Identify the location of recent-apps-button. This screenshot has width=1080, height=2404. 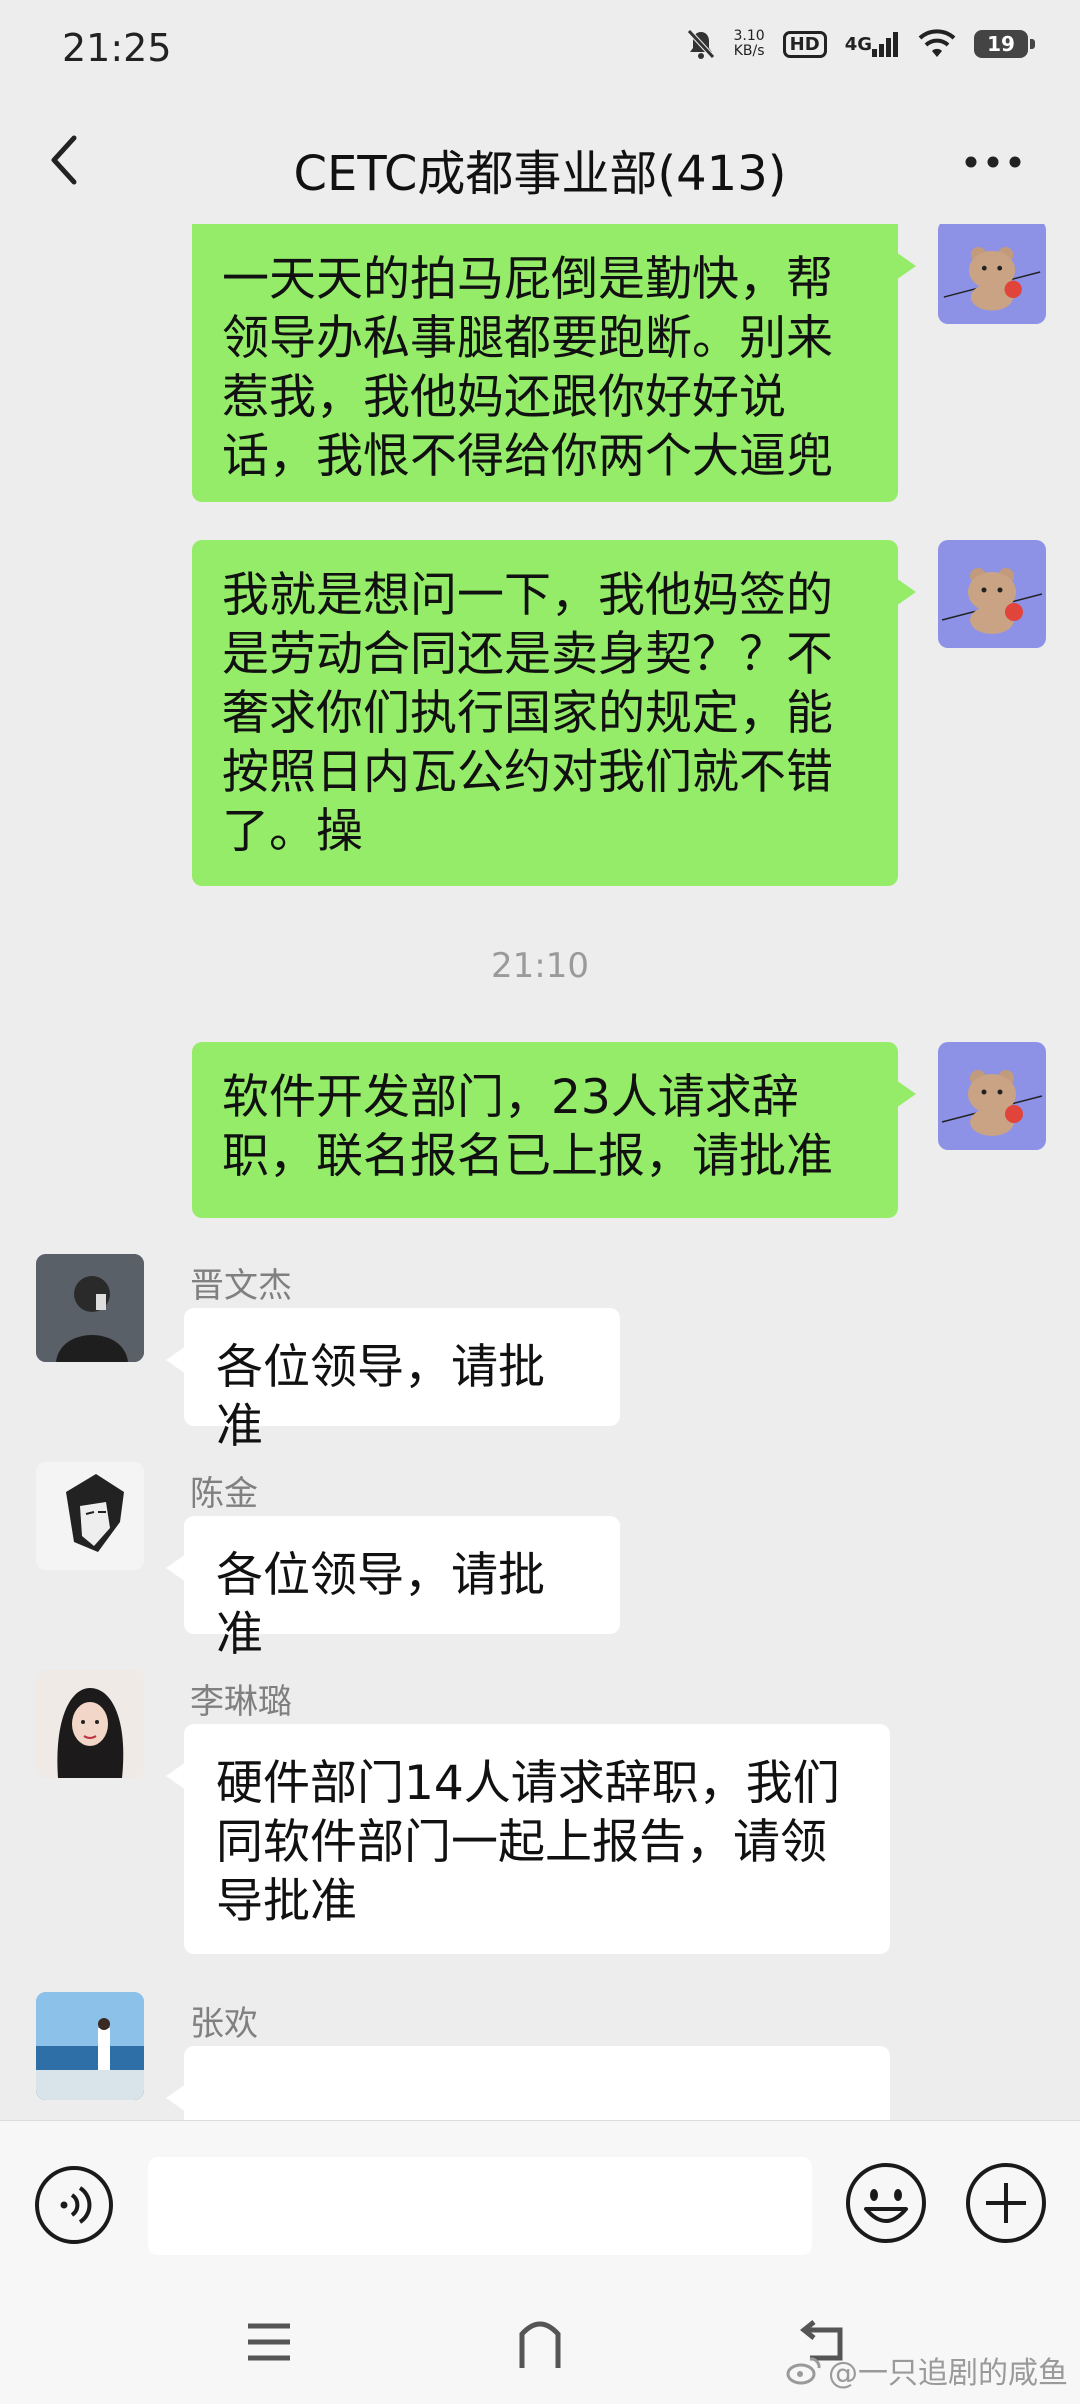
(269, 2342).